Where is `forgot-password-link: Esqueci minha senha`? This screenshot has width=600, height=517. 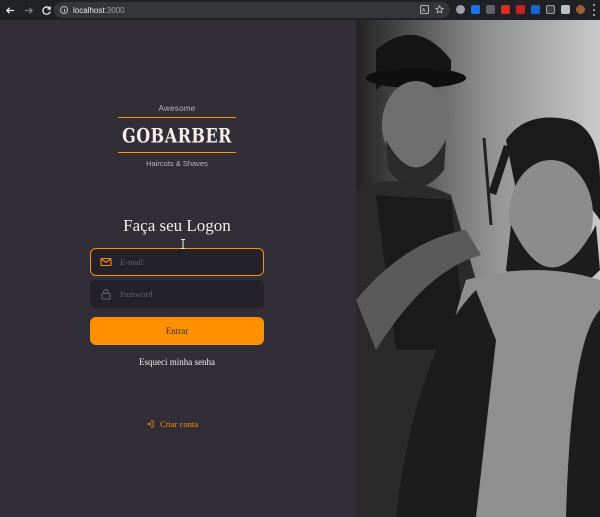
forgot-password-link: Esqueci minha senha is located at coordinates (177, 362).